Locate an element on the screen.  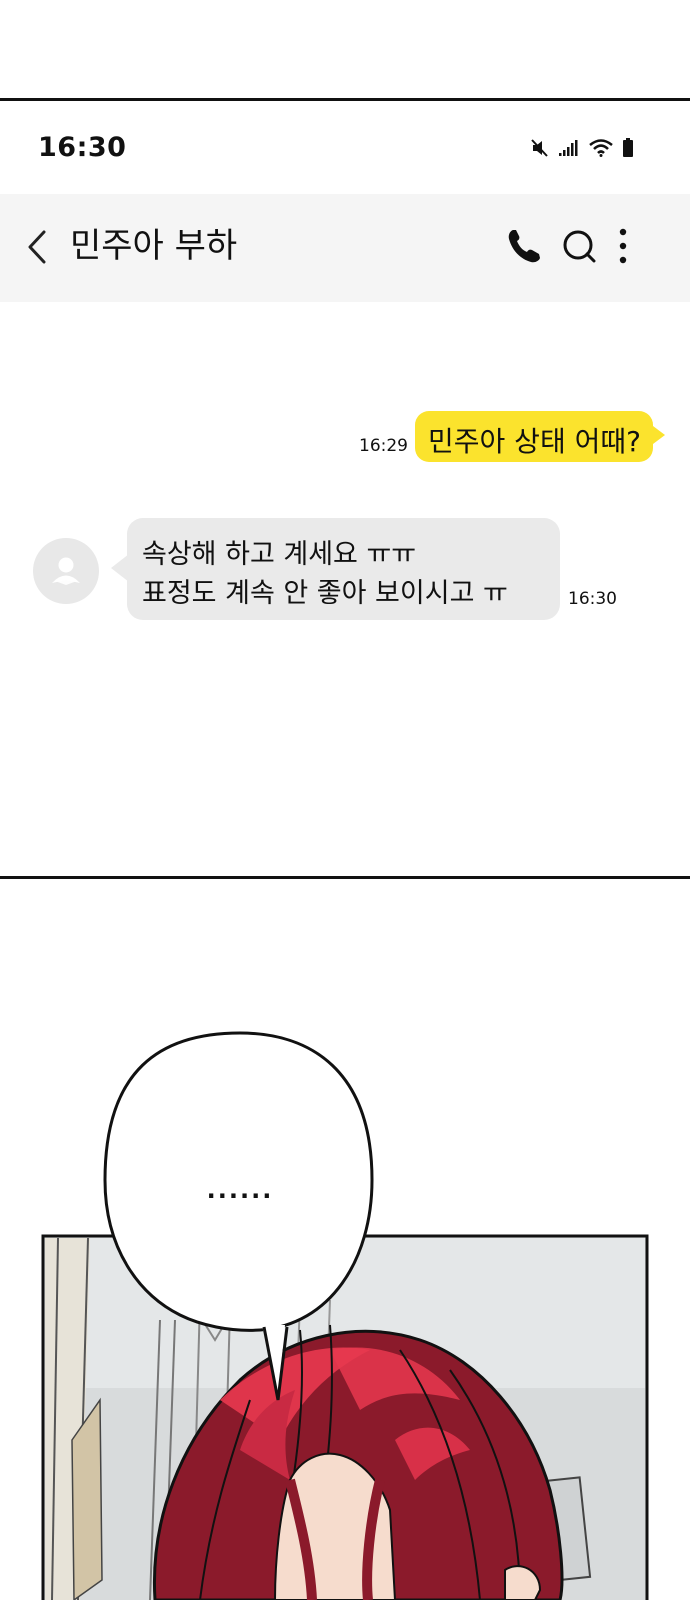
message-text: 민주아 상태 어때? is located at coordinates (534, 441).